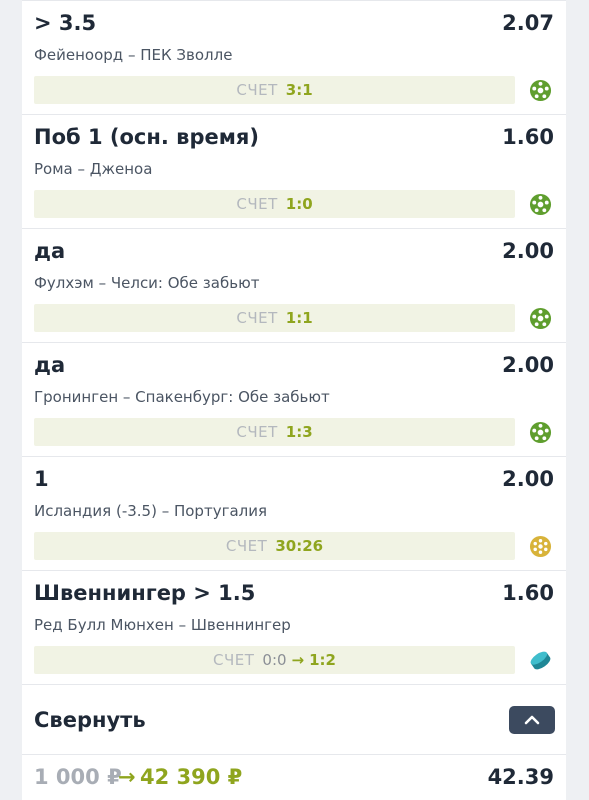 The image size is (589, 800). What do you see at coordinates (520, 777) in the screenshot?
I see `total-odds: 42.39` at bounding box center [520, 777].